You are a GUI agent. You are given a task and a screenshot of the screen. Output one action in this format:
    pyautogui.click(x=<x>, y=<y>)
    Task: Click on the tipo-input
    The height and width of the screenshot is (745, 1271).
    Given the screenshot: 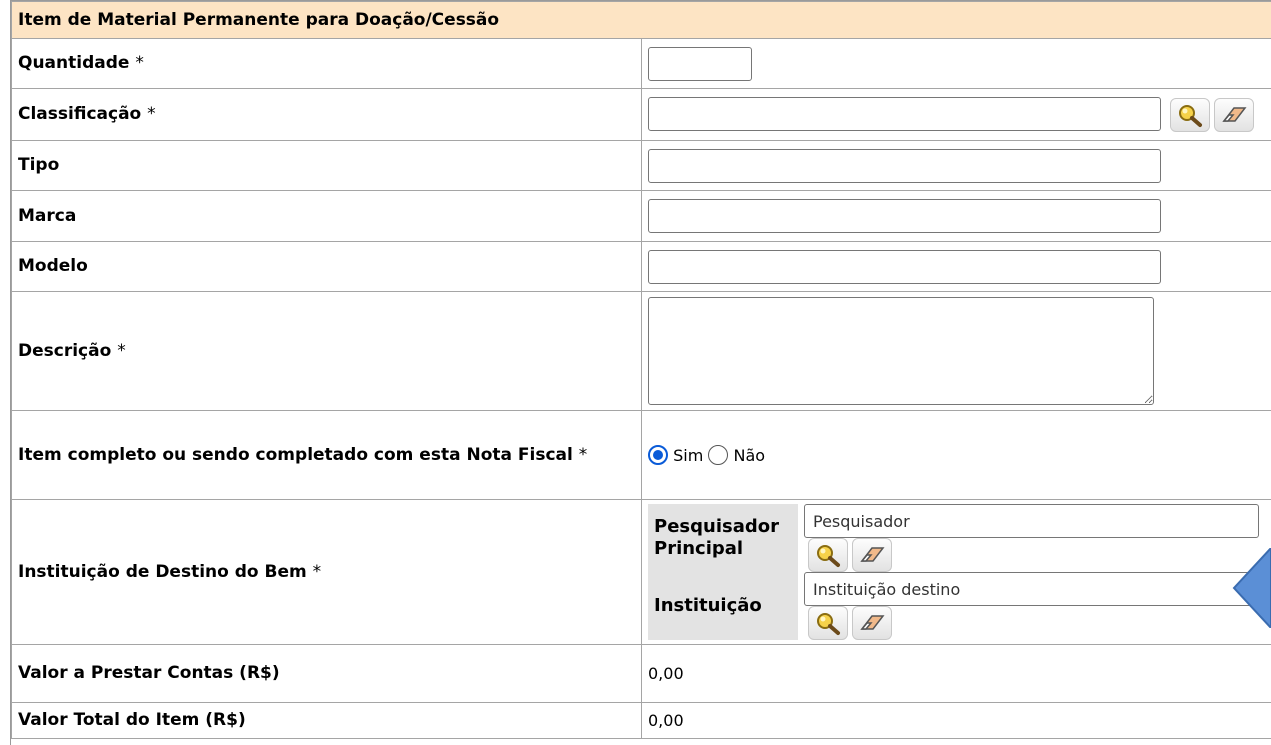 What is the action you would take?
    pyautogui.click(x=904, y=166)
    